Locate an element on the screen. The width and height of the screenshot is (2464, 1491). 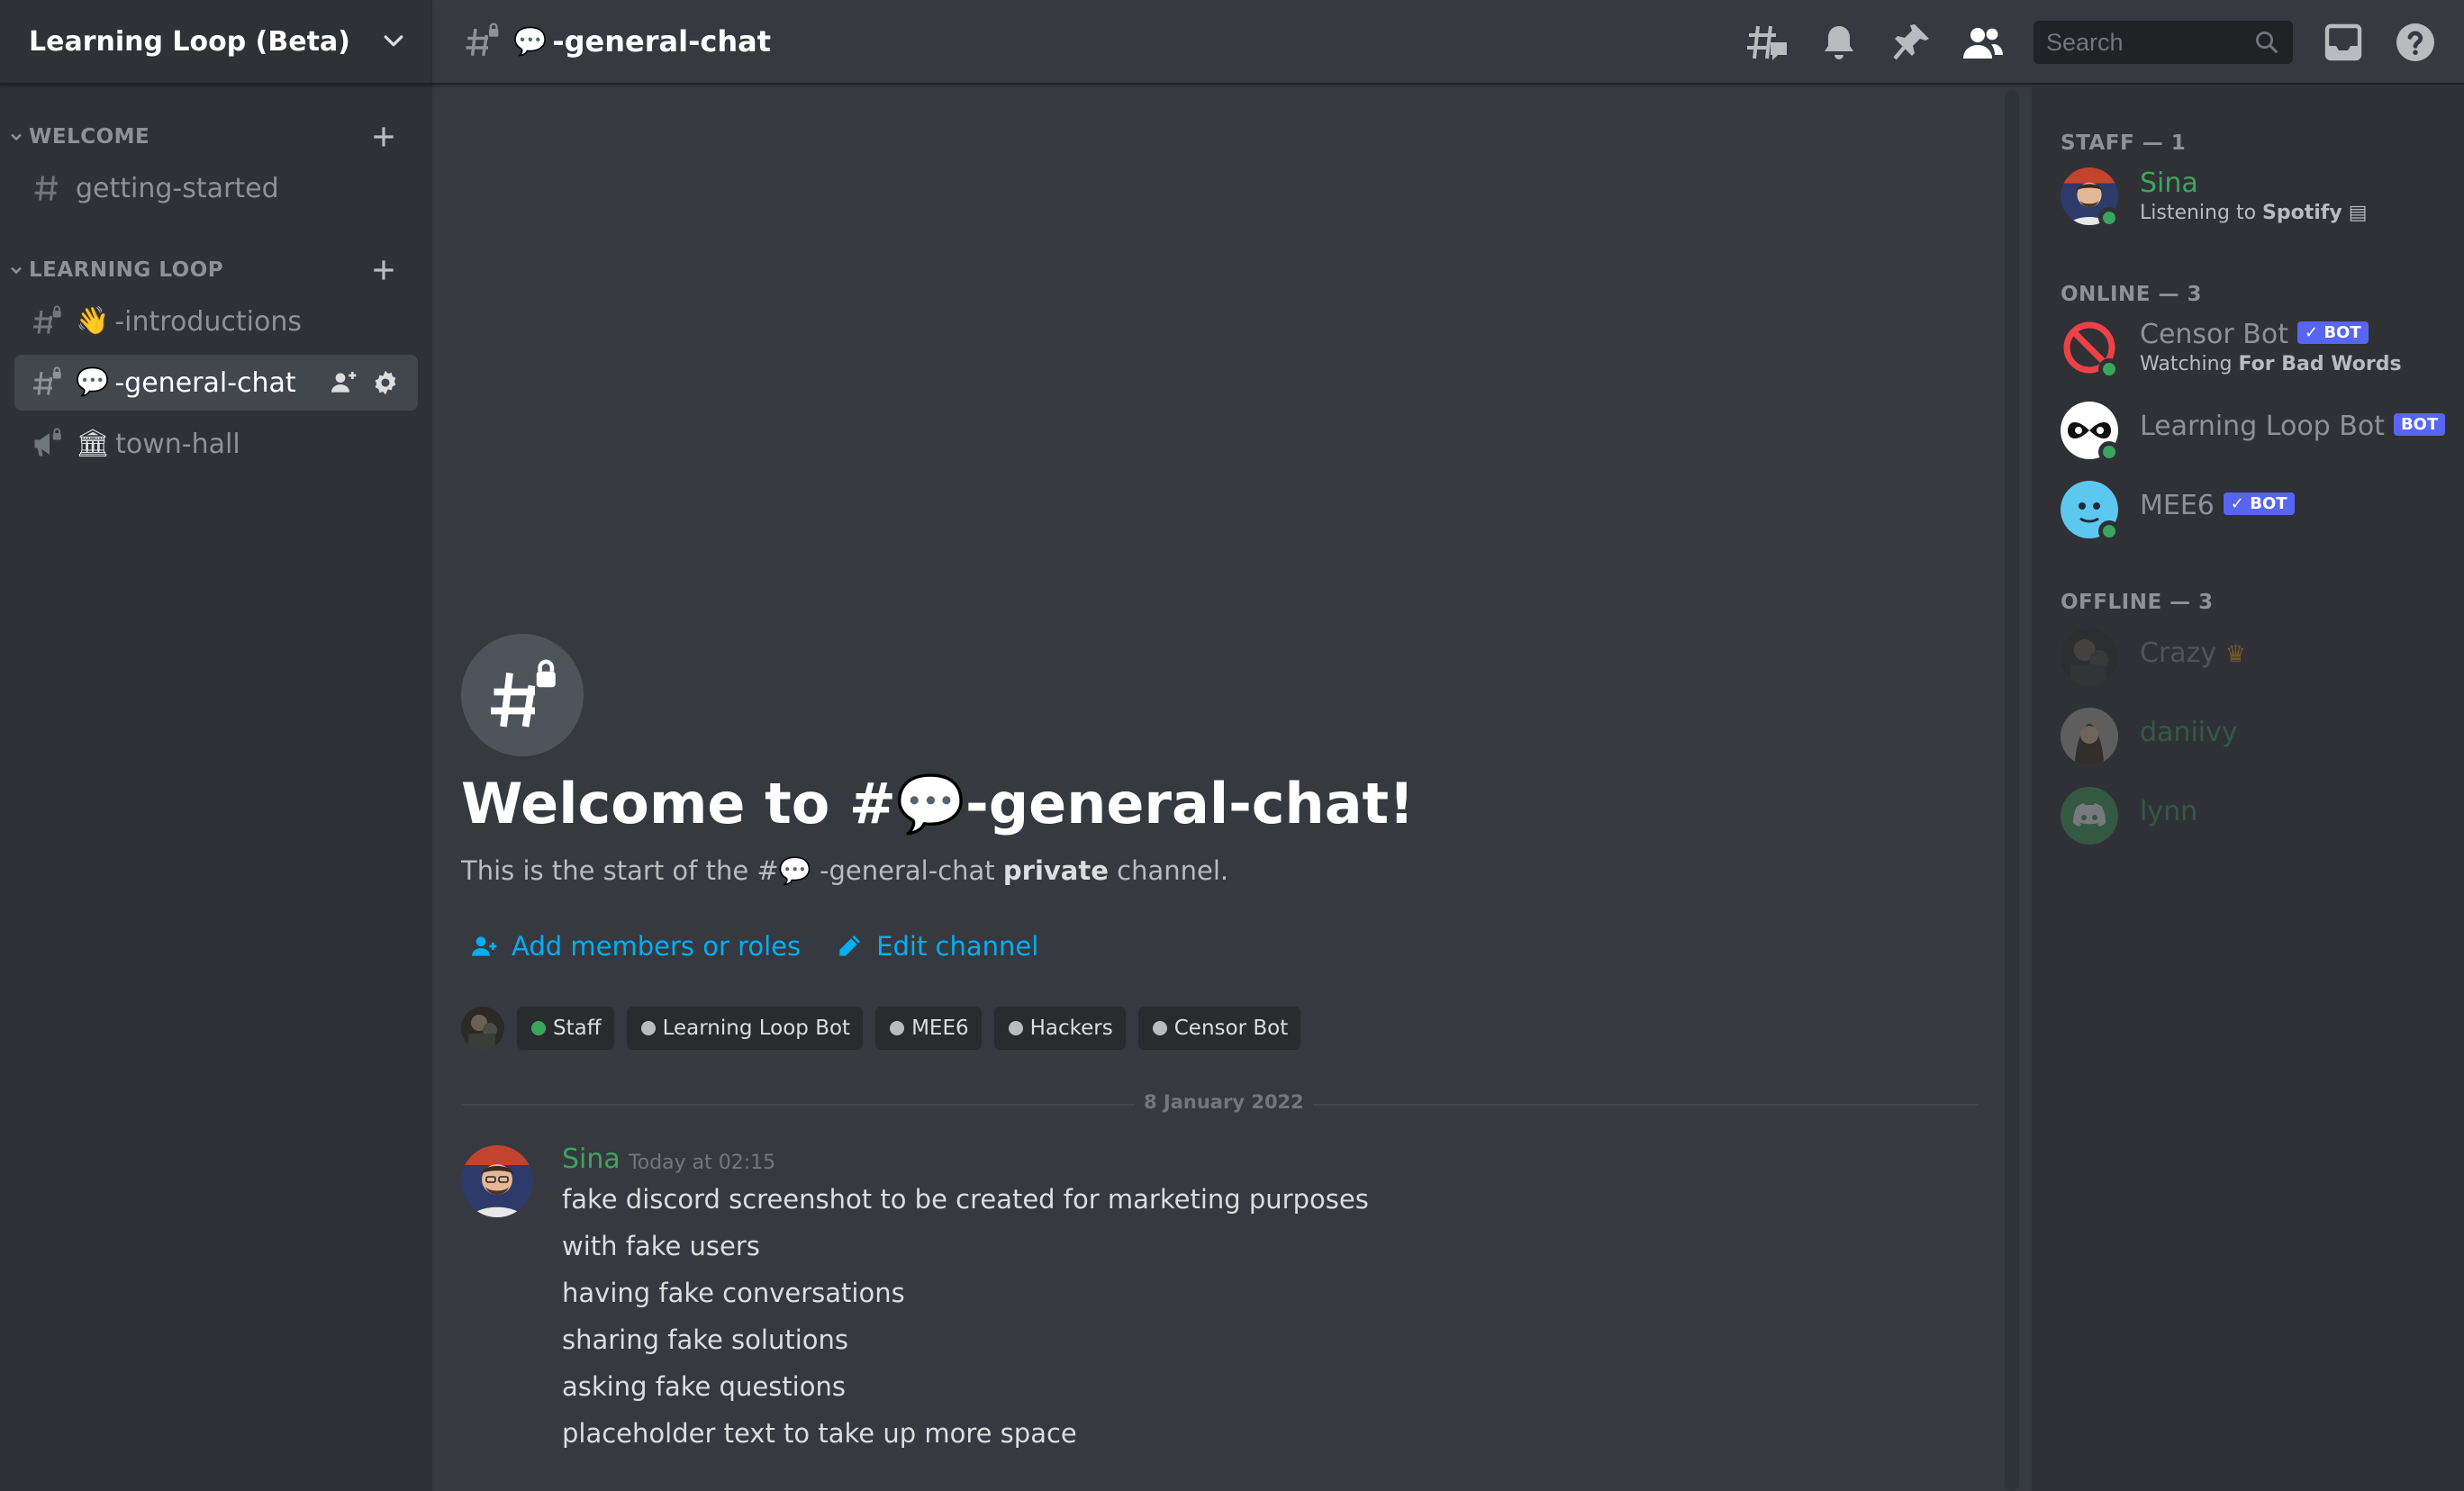
server-header: Learning Loop (Beta) is located at coordinates (216, 42).